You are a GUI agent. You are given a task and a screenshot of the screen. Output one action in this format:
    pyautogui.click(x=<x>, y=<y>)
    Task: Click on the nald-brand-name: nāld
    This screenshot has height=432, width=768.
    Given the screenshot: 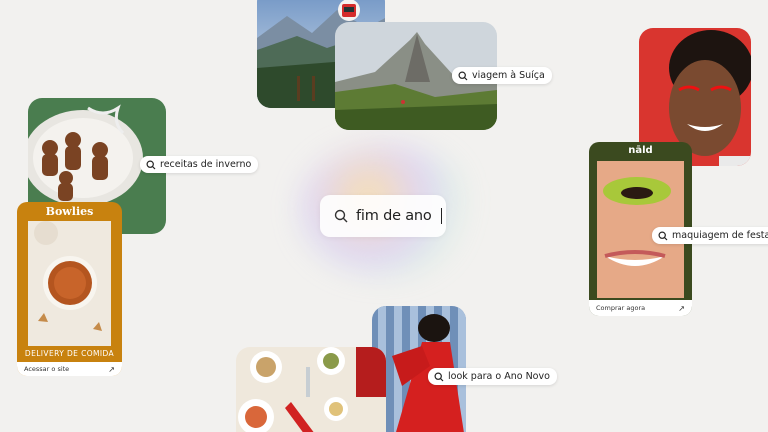 What is the action you would take?
    pyautogui.click(x=640, y=150)
    